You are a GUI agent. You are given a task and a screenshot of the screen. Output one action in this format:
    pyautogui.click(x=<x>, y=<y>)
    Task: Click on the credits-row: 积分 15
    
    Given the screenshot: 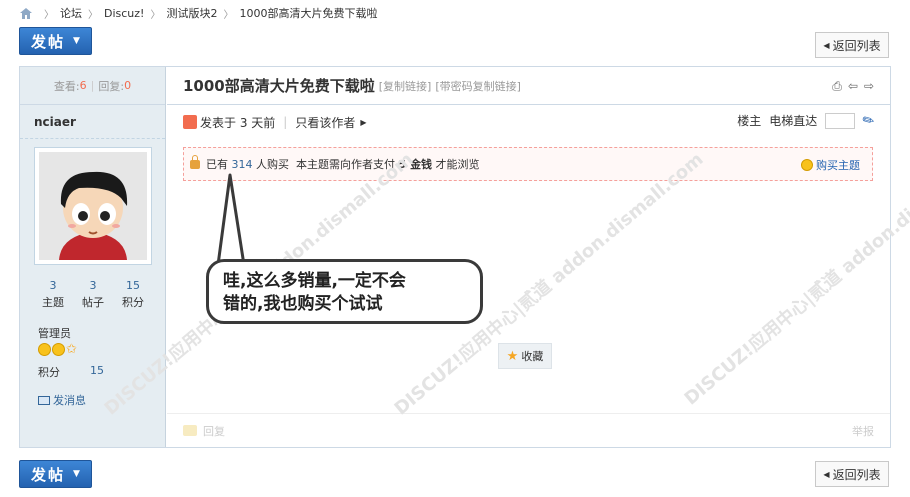 What is the action you would take?
    pyautogui.click(x=71, y=372)
    